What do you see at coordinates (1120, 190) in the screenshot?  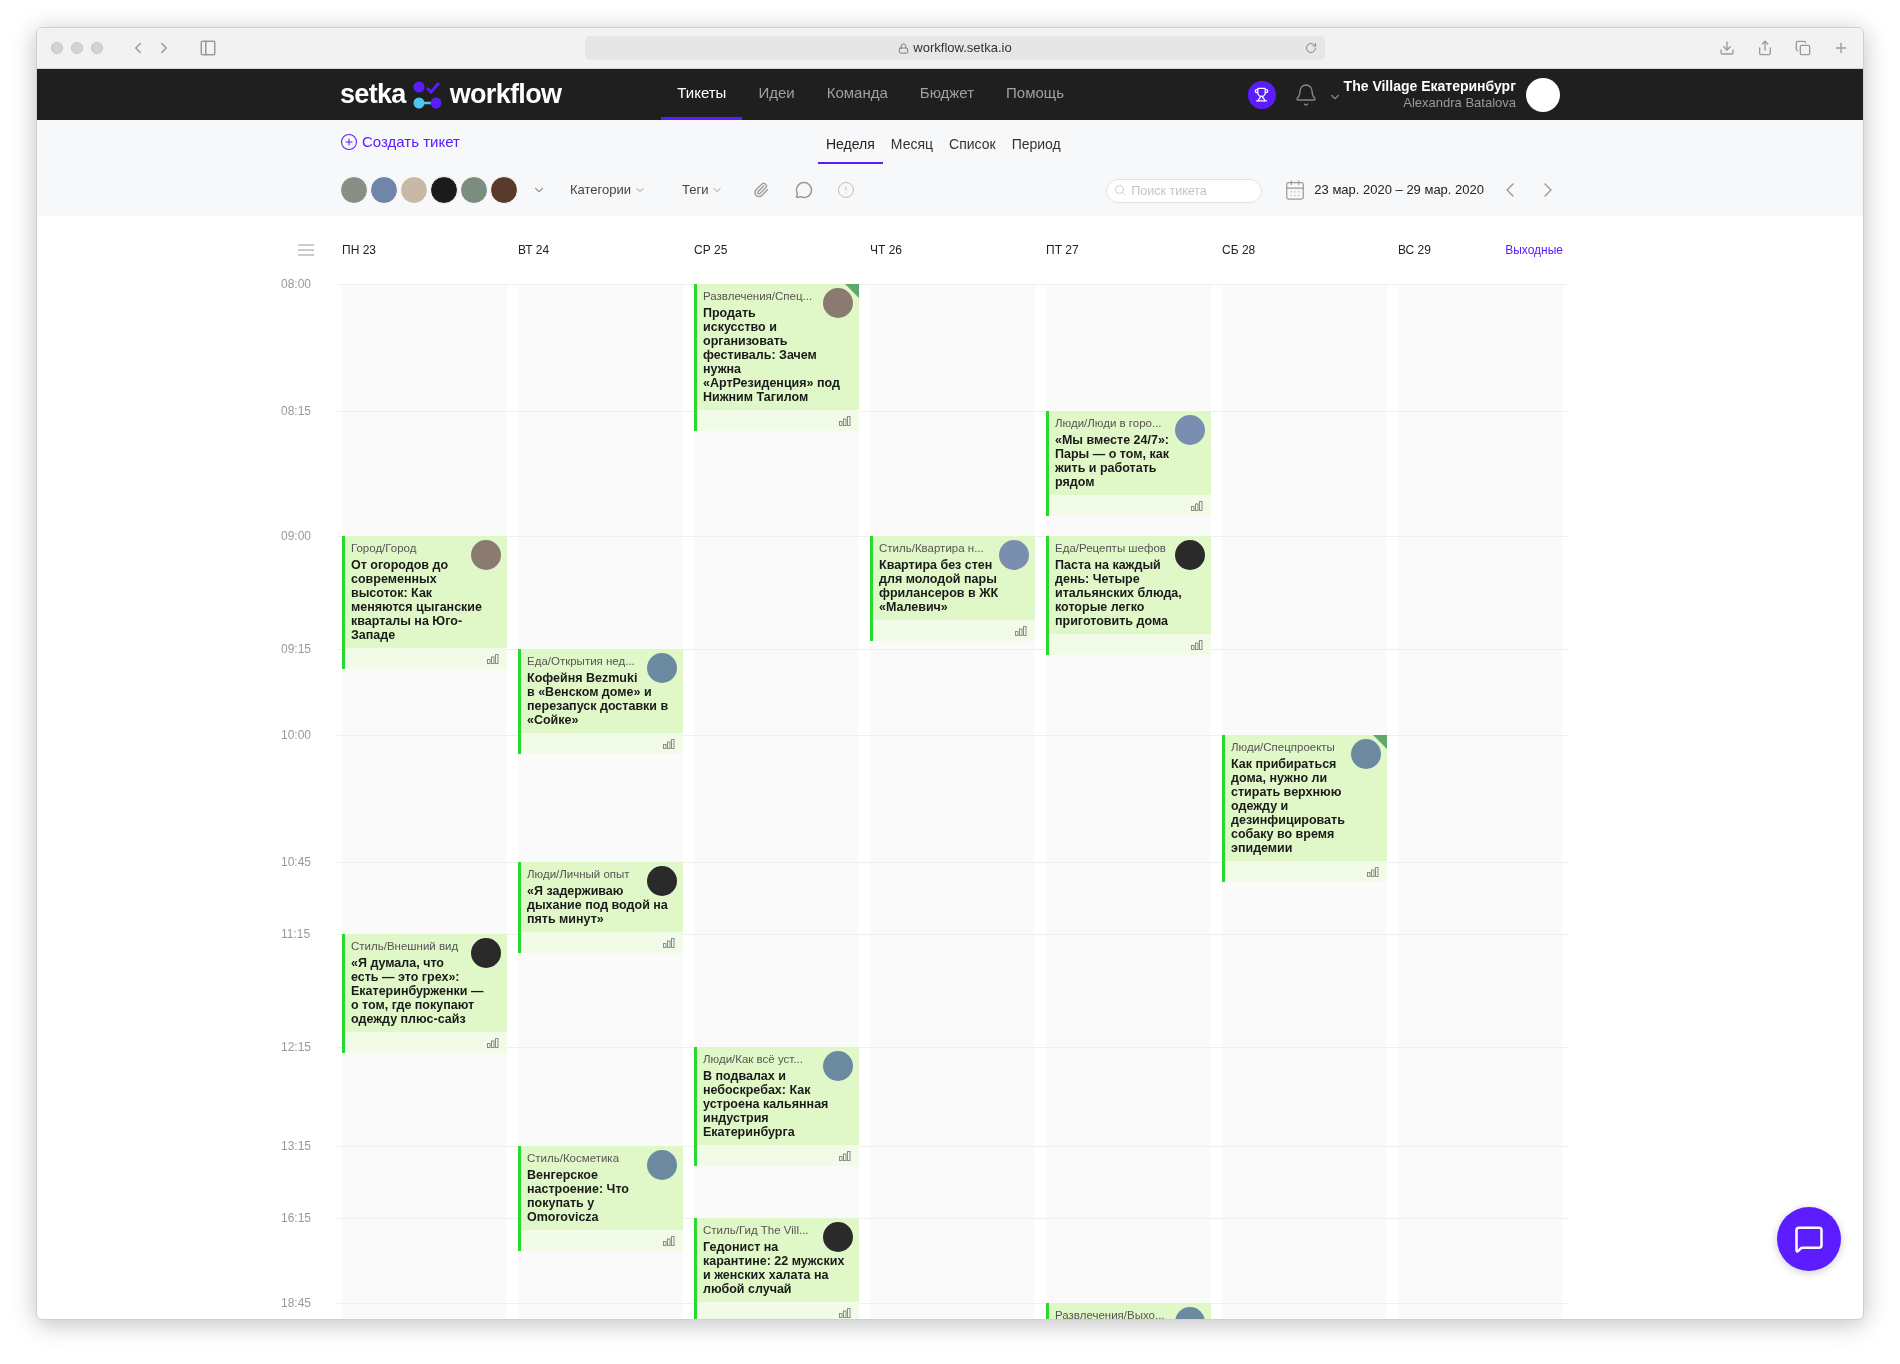 I see `search-icon` at bounding box center [1120, 190].